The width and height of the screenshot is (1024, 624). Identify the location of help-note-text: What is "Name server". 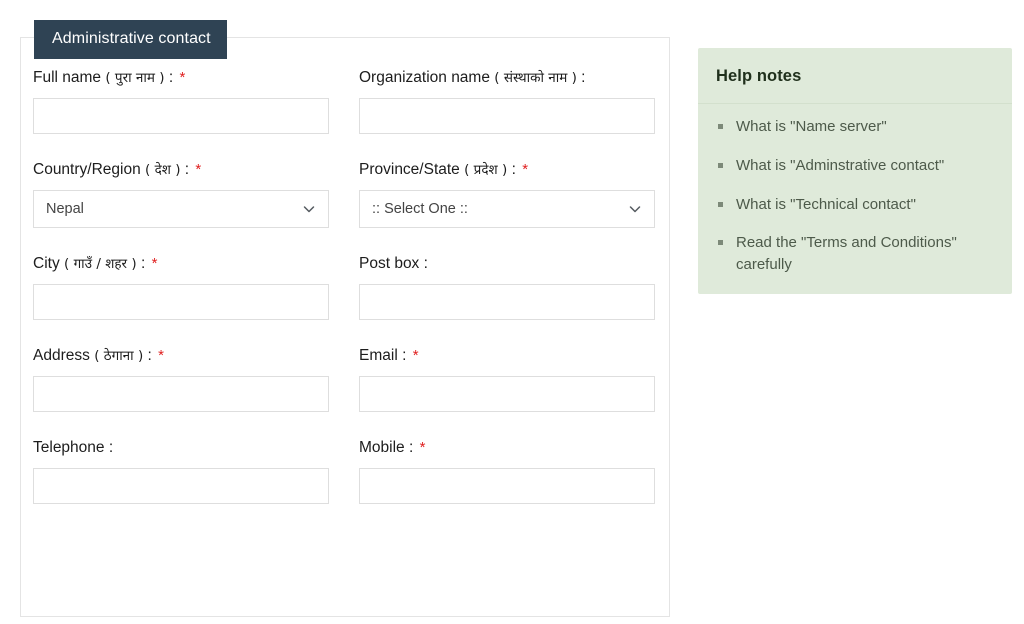
(811, 126).